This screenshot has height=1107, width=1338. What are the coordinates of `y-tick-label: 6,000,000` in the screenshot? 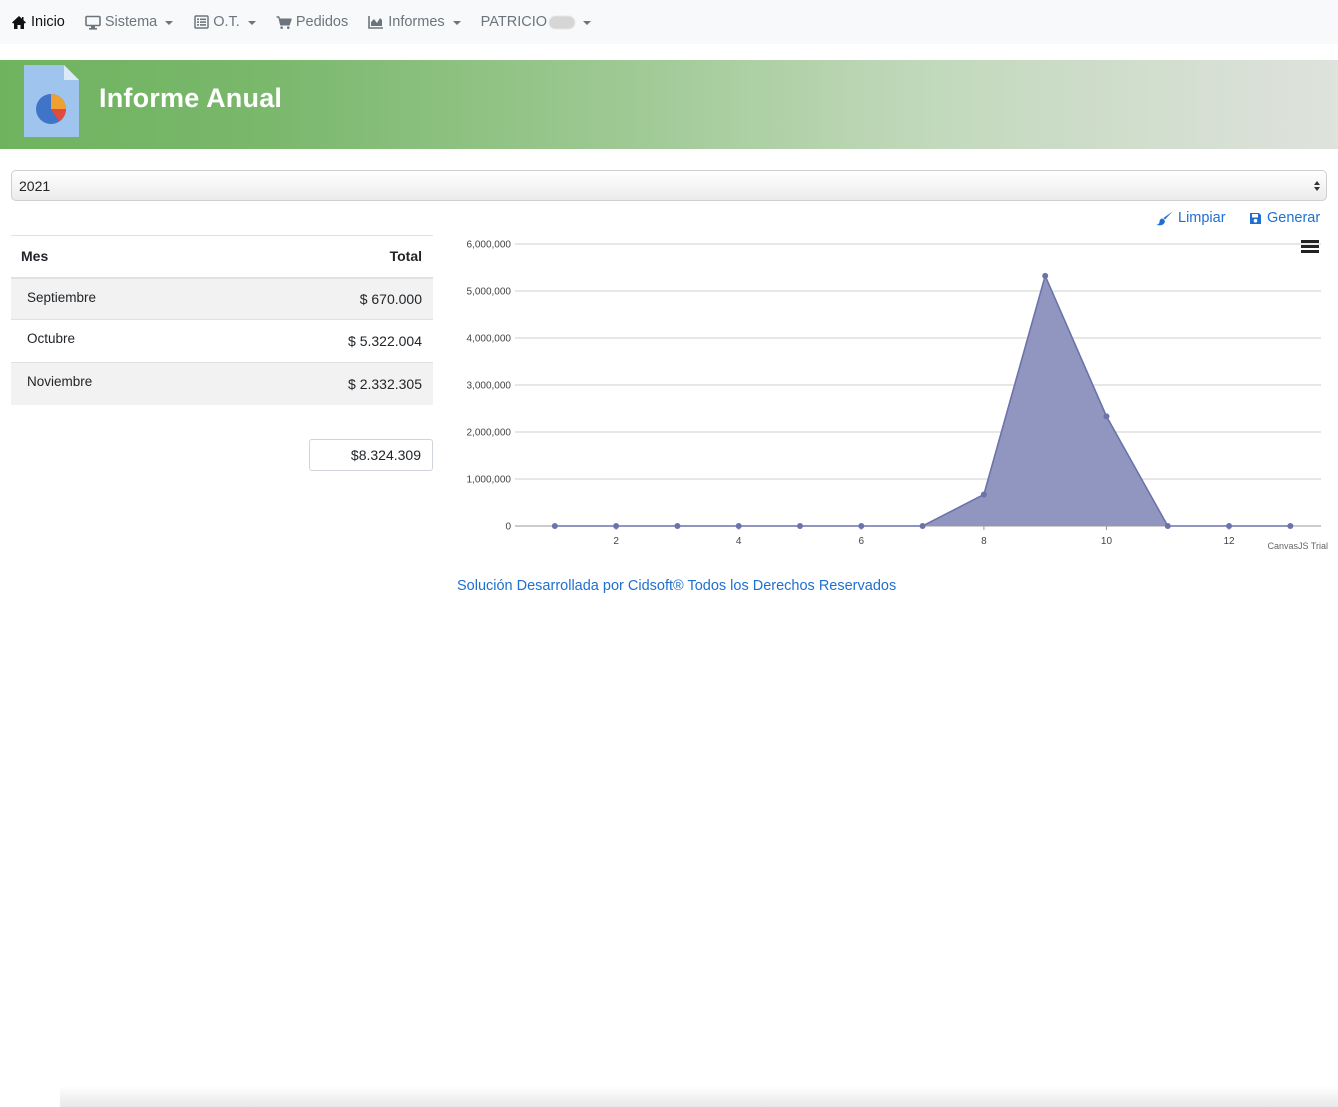 It's located at (489, 245).